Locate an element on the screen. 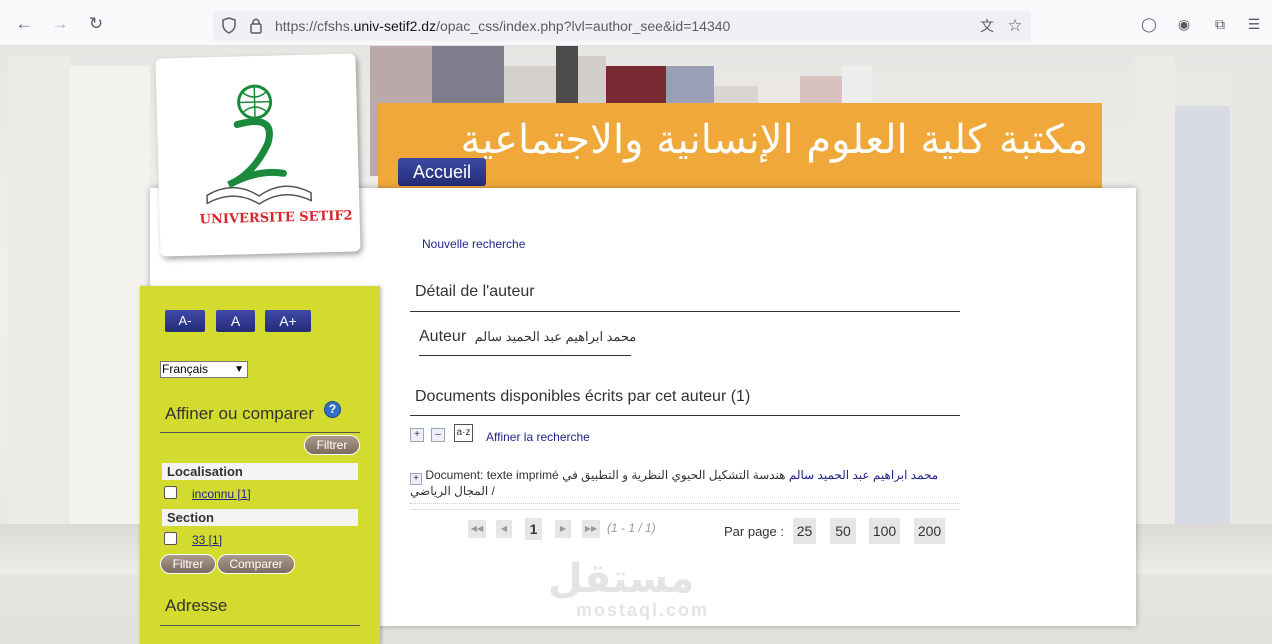 This screenshot has width=1272, height=644. chevron-down-icon: ▼ is located at coordinates (239, 369).